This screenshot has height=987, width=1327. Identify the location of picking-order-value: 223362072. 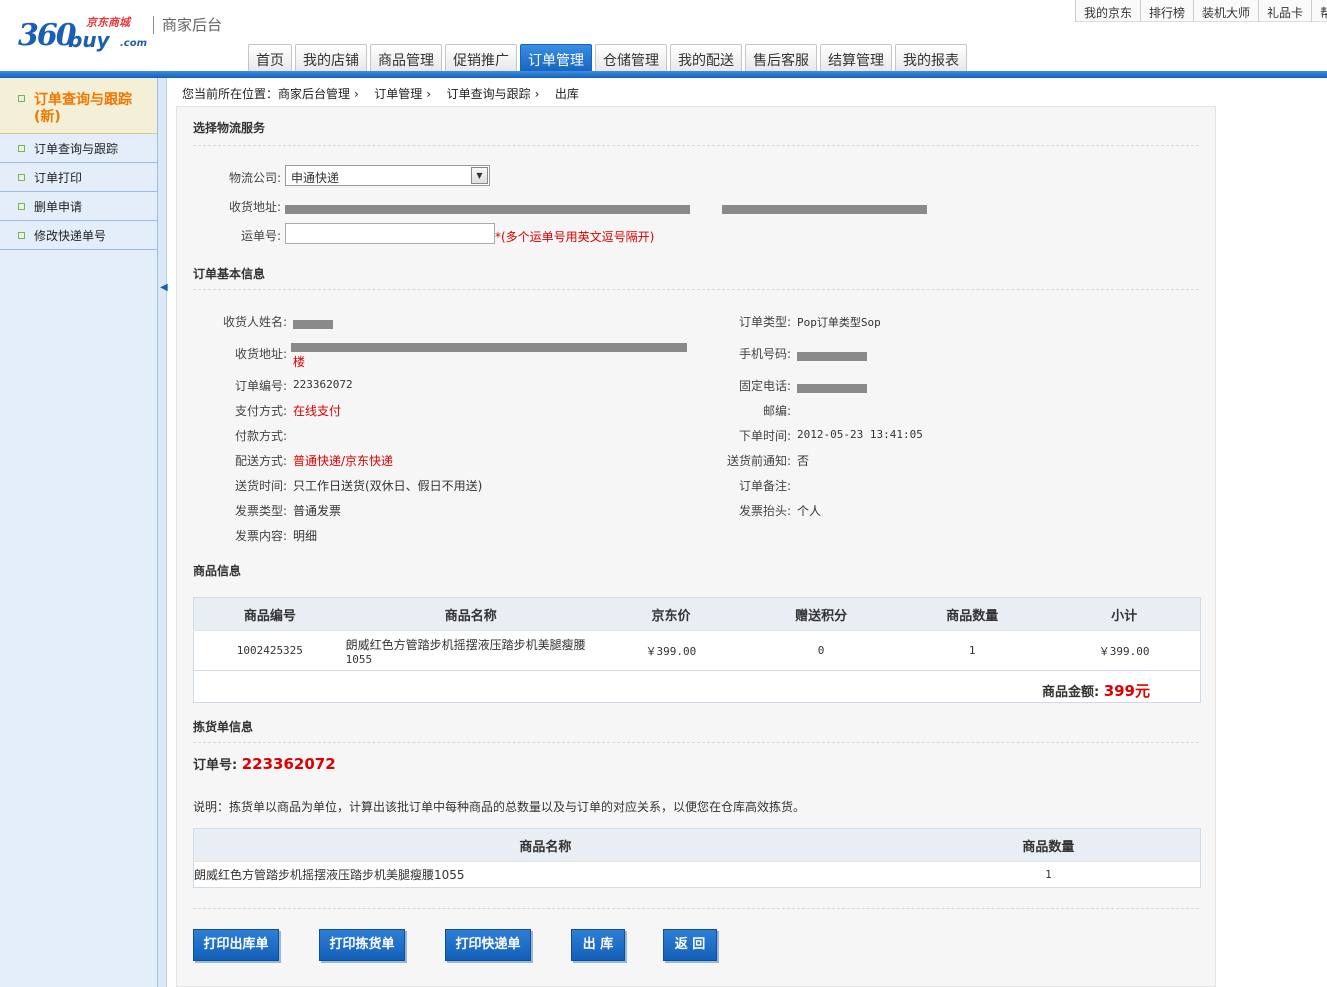
(288, 764).